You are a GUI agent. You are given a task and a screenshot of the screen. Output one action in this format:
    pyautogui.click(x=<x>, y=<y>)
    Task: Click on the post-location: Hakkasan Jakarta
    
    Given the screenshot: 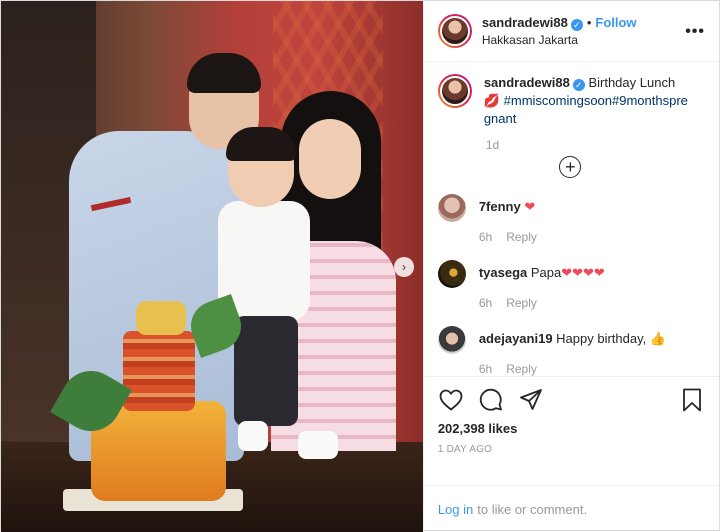 What is the action you would take?
    pyautogui.click(x=559, y=40)
    